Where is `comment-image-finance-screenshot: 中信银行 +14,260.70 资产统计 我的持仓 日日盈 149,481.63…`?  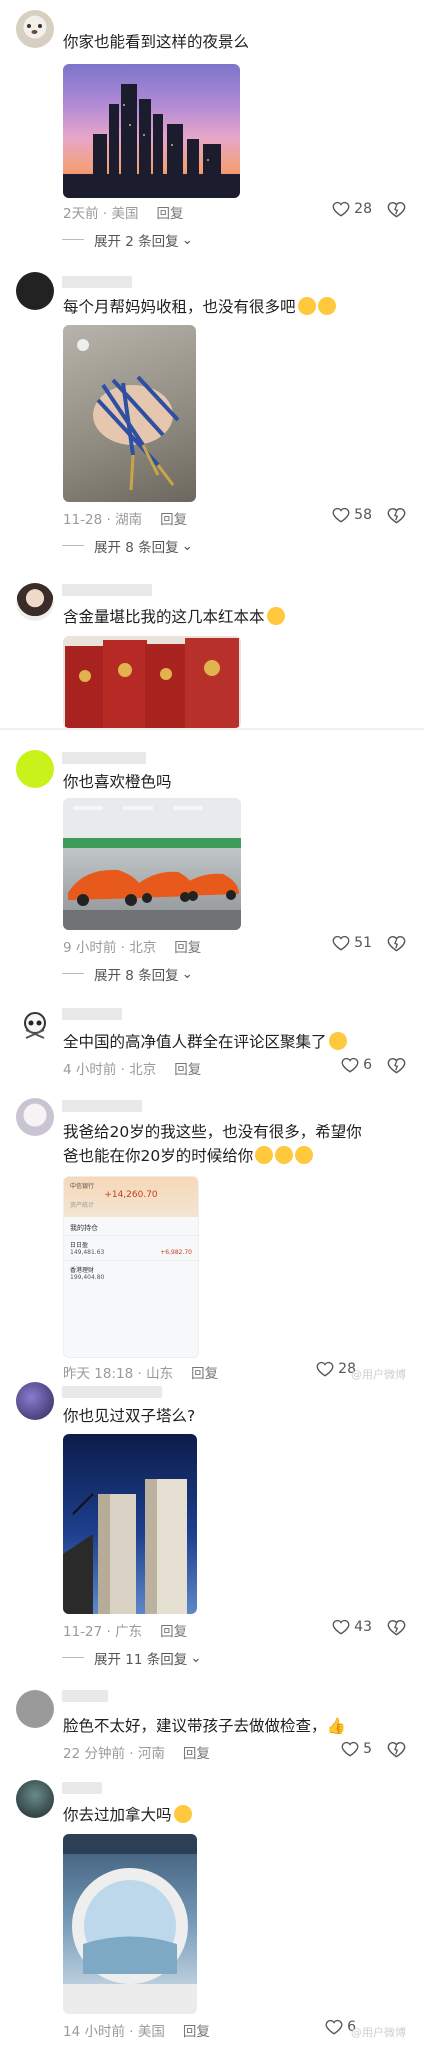
comment-image-finance-screenshot: 中信银行 +14,260.70 资产统计 我的持仓 日日盈 149,481.63… is located at coordinates (131, 1267).